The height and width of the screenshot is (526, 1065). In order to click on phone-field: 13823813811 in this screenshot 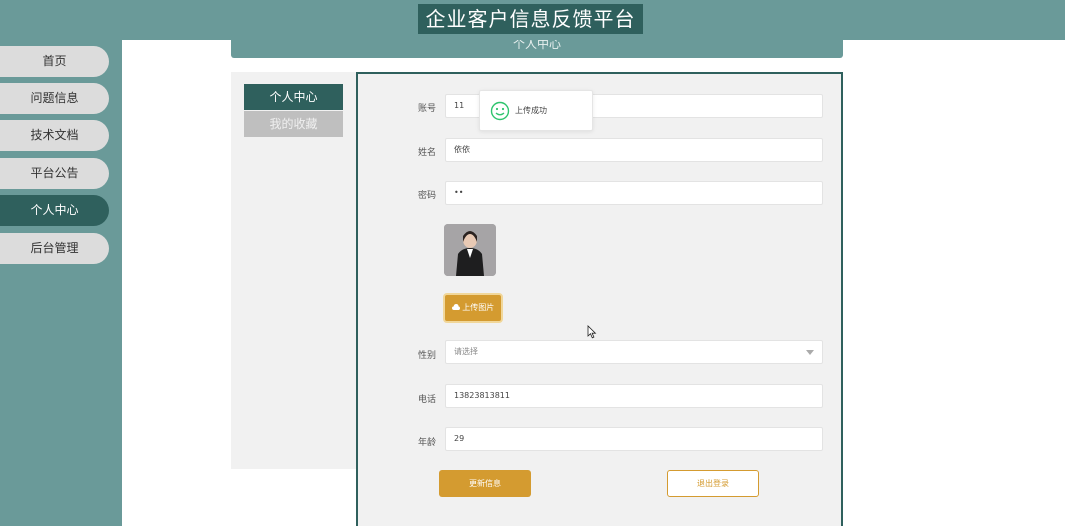, I will do `click(634, 396)`.